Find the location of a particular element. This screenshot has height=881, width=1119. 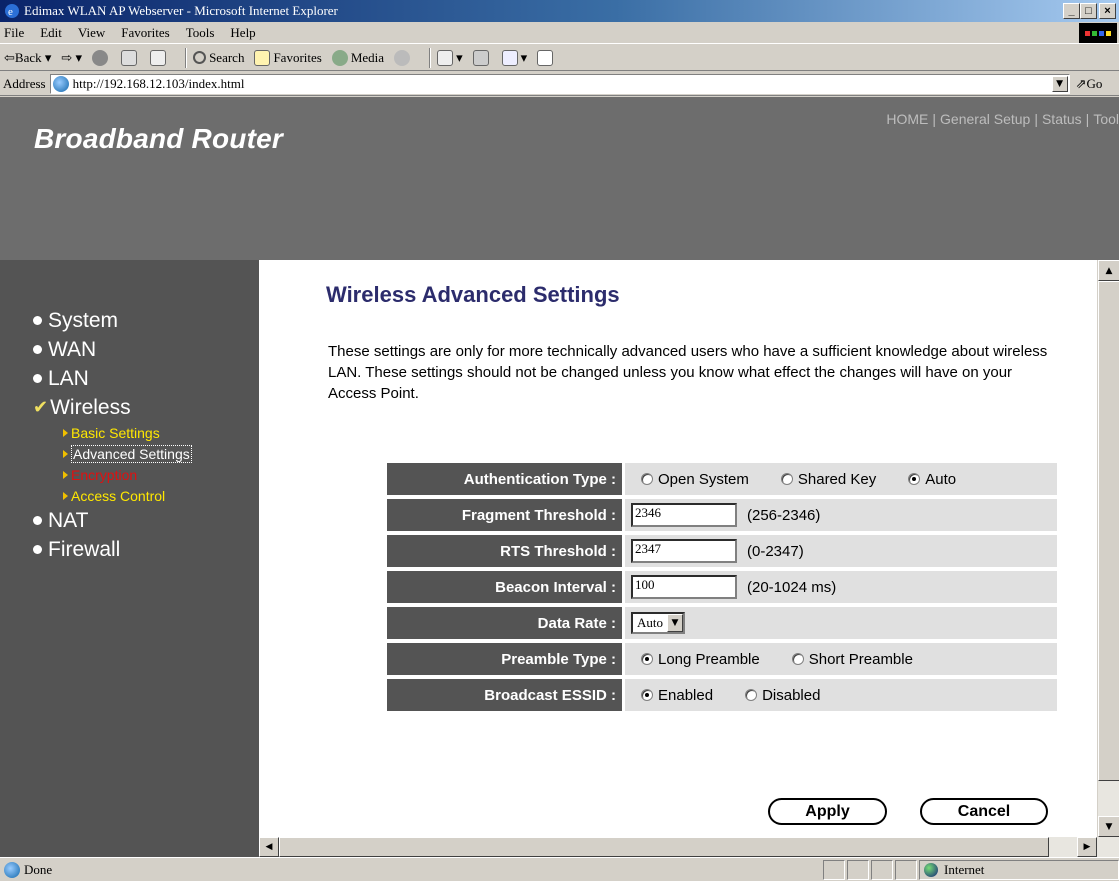

sidebar-subitem-encryption: Encryption is located at coordinates (112, 474).